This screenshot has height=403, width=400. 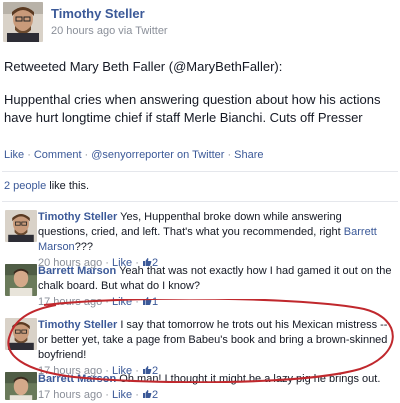 What do you see at coordinates (25, 186) in the screenshot?
I see `likes-count-link: 2 people` at bounding box center [25, 186].